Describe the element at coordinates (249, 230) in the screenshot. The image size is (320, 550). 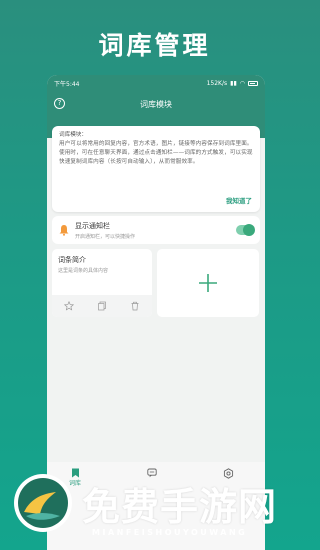
I see `toggle-knob` at that location.